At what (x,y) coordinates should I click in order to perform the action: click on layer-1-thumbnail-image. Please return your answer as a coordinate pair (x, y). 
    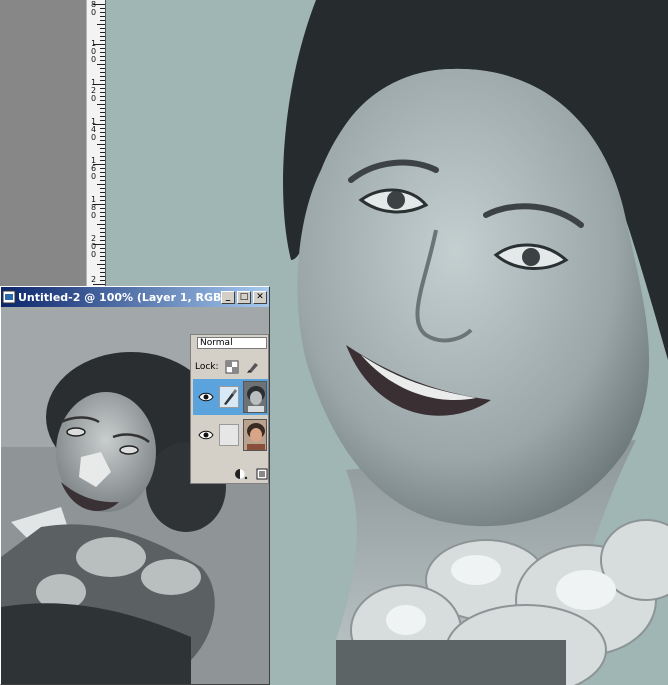
    Looking at the image, I should click on (255, 397).